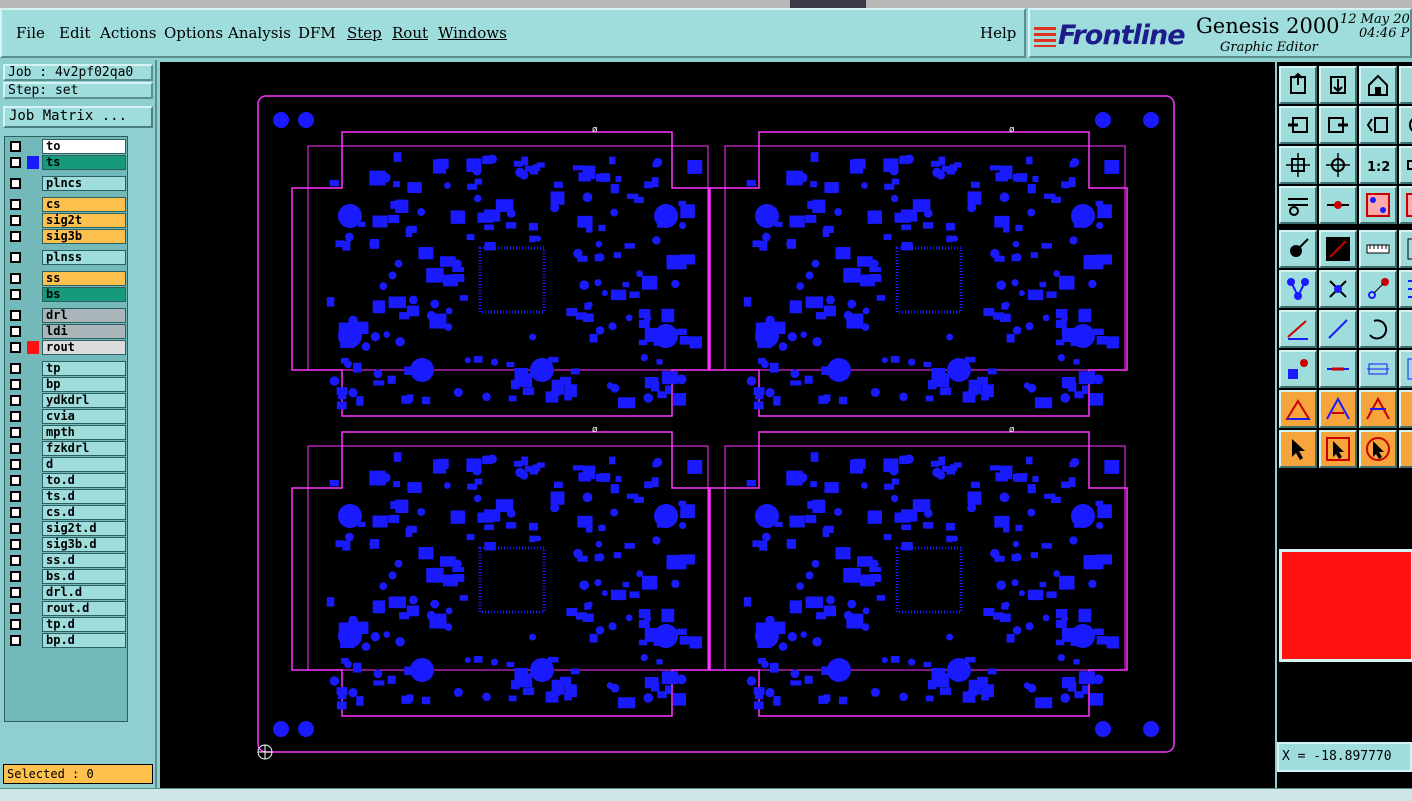  I want to click on layer-row: sig2t.d, so click(67, 528).